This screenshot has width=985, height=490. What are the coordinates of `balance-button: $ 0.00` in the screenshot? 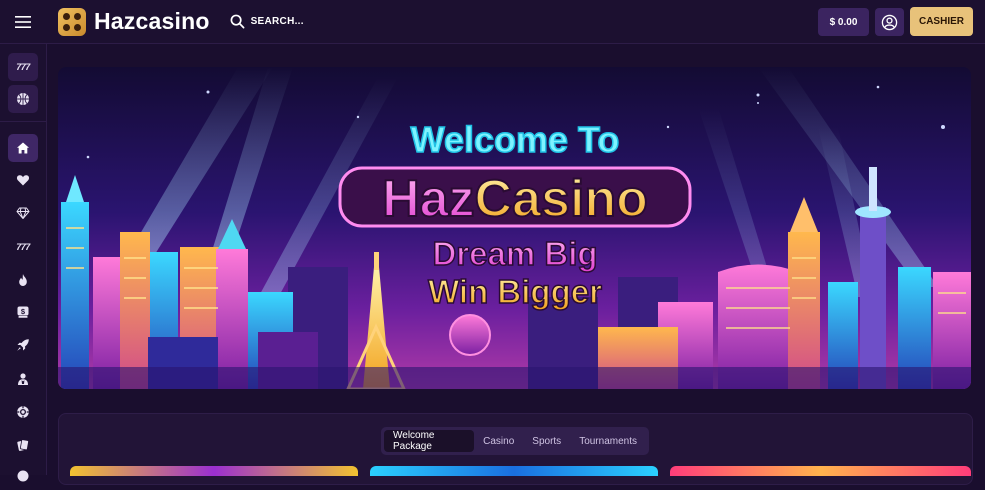 It's located at (843, 22).